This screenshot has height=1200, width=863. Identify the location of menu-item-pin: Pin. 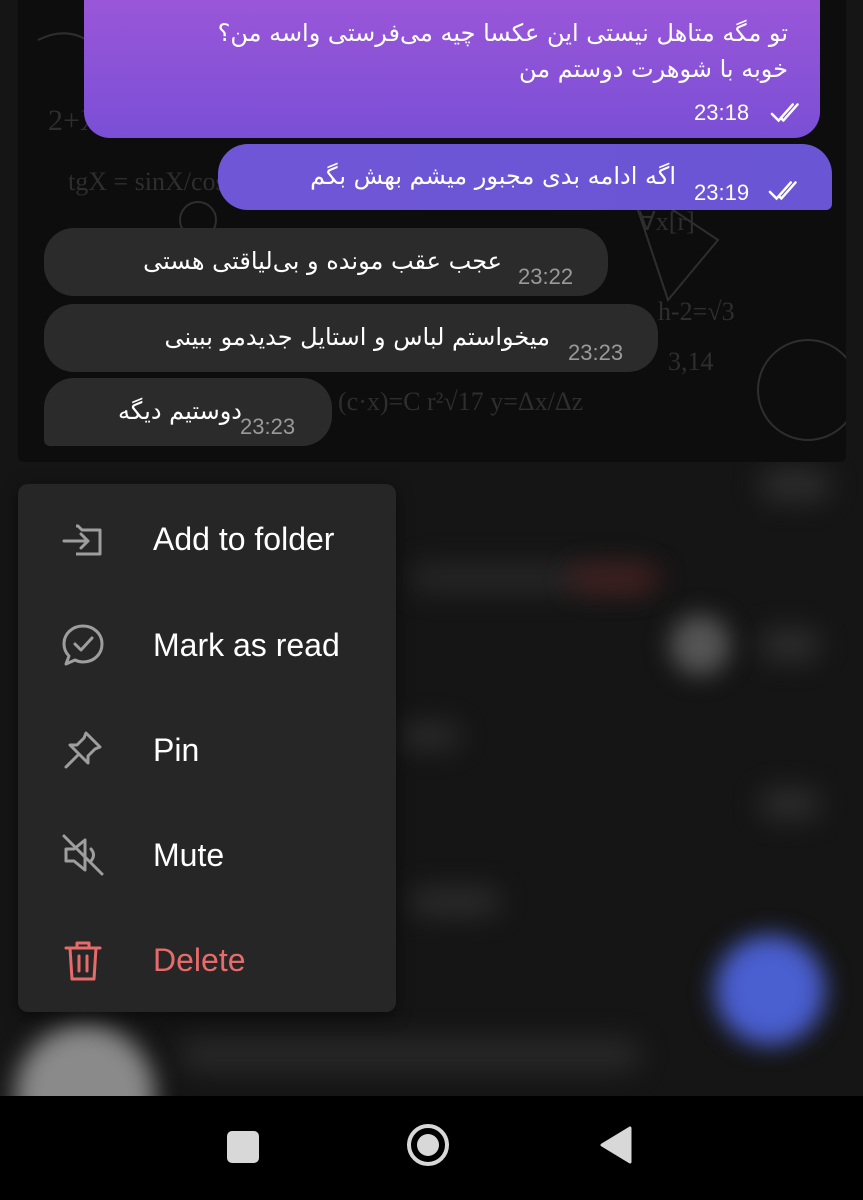
(207, 749).